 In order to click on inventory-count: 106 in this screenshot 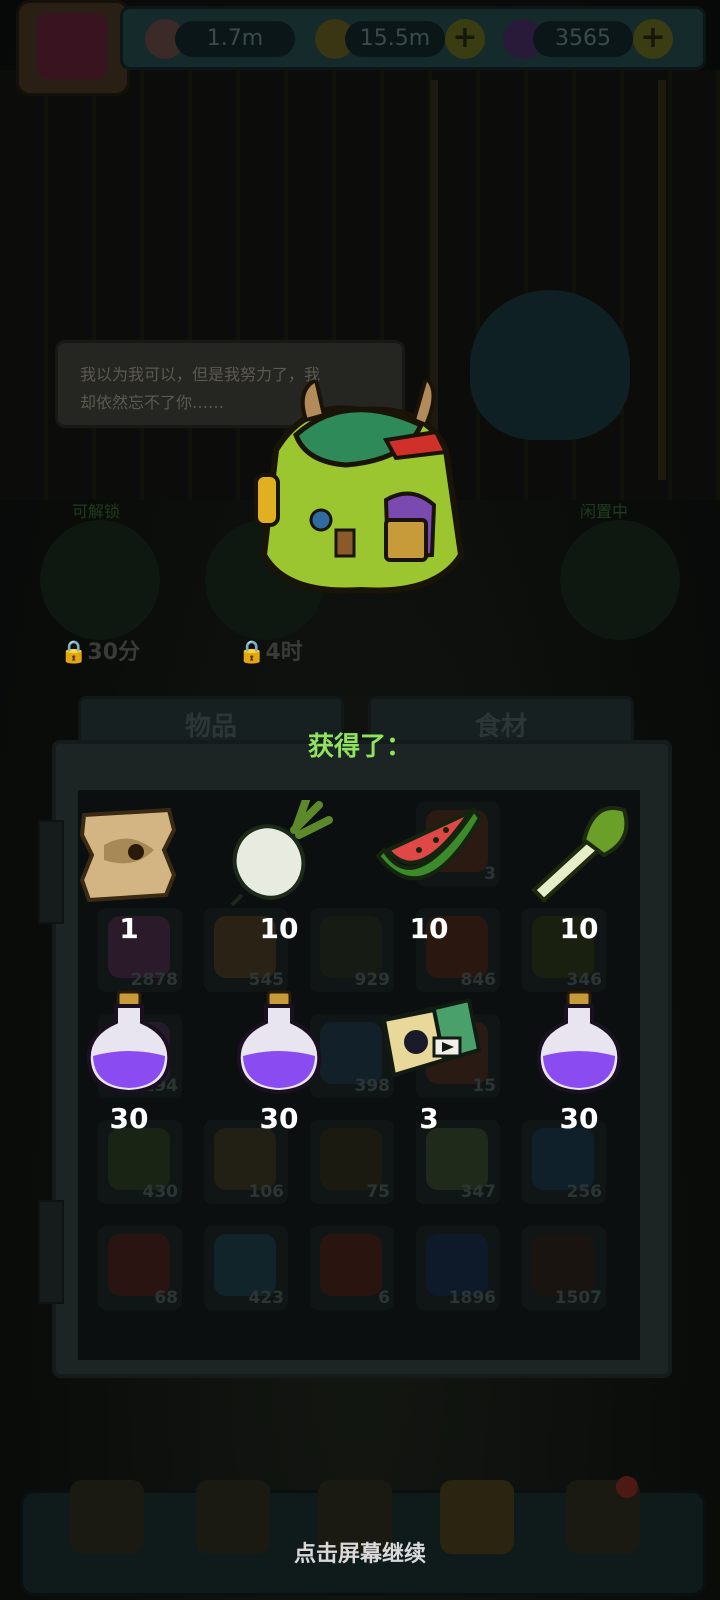, I will do `click(266, 1192)`.